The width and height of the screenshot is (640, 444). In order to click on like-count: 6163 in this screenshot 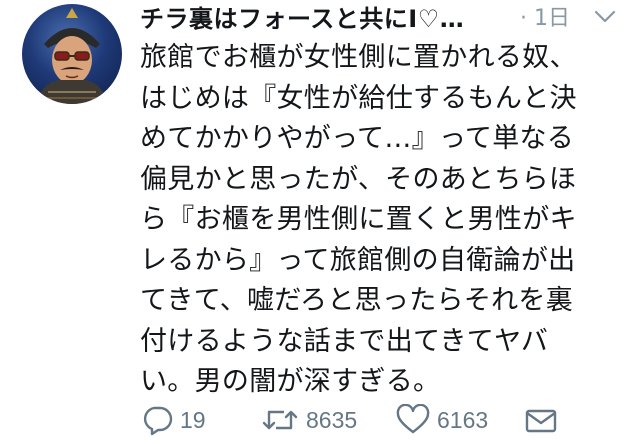, I will do `click(463, 419)`.